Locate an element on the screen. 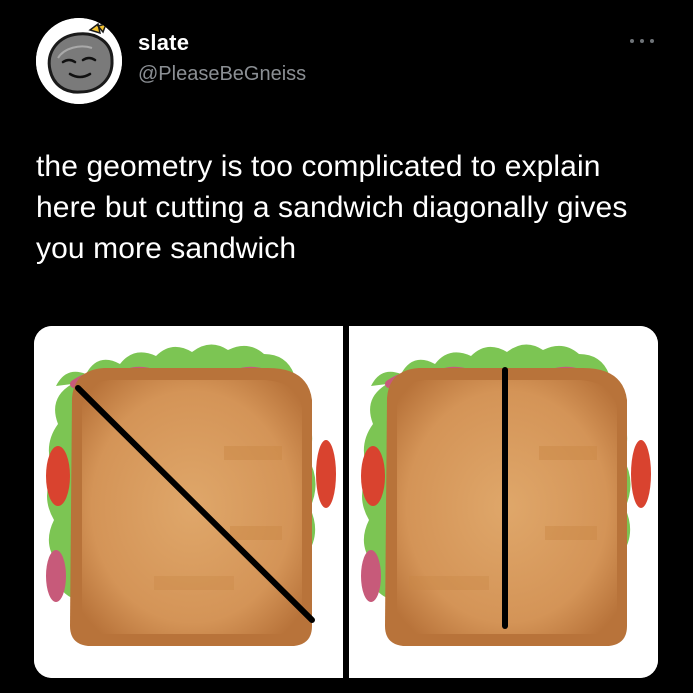 The image size is (693, 693). avatar is located at coordinates (79, 61).